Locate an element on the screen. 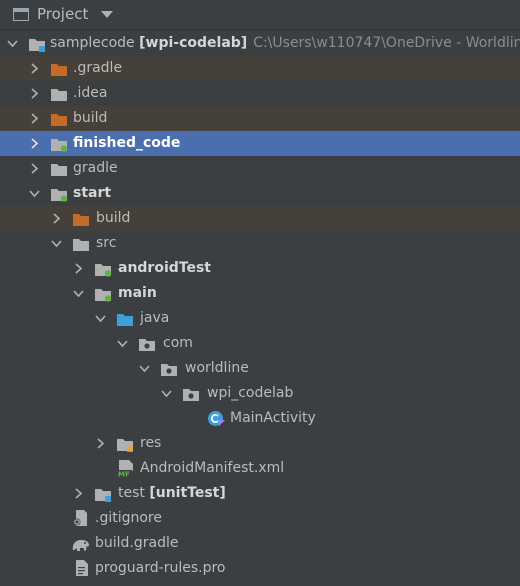 The height and width of the screenshot is (586, 520). root-module-name: [wpi-codelab] is located at coordinates (193, 43).